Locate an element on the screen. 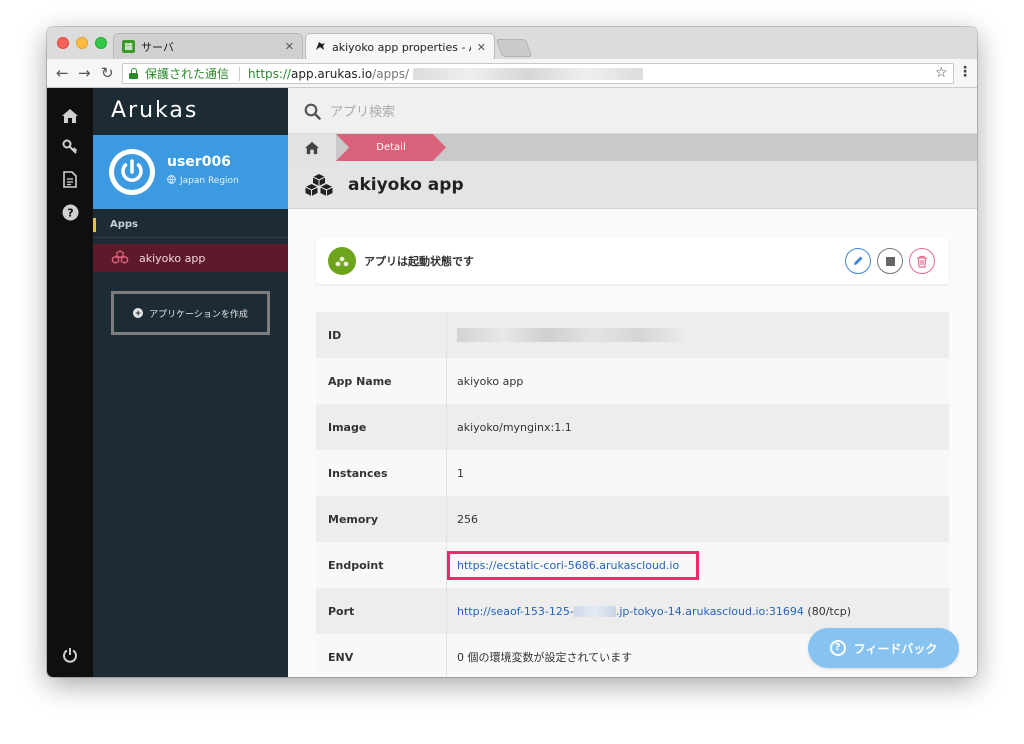  key-icon is located at coordinates (70, 147).